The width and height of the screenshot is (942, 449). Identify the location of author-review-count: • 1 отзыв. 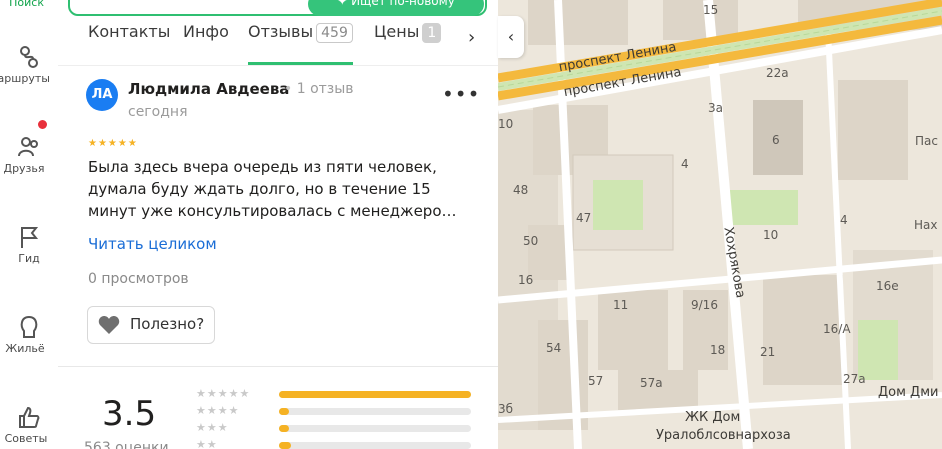
(319, 89).